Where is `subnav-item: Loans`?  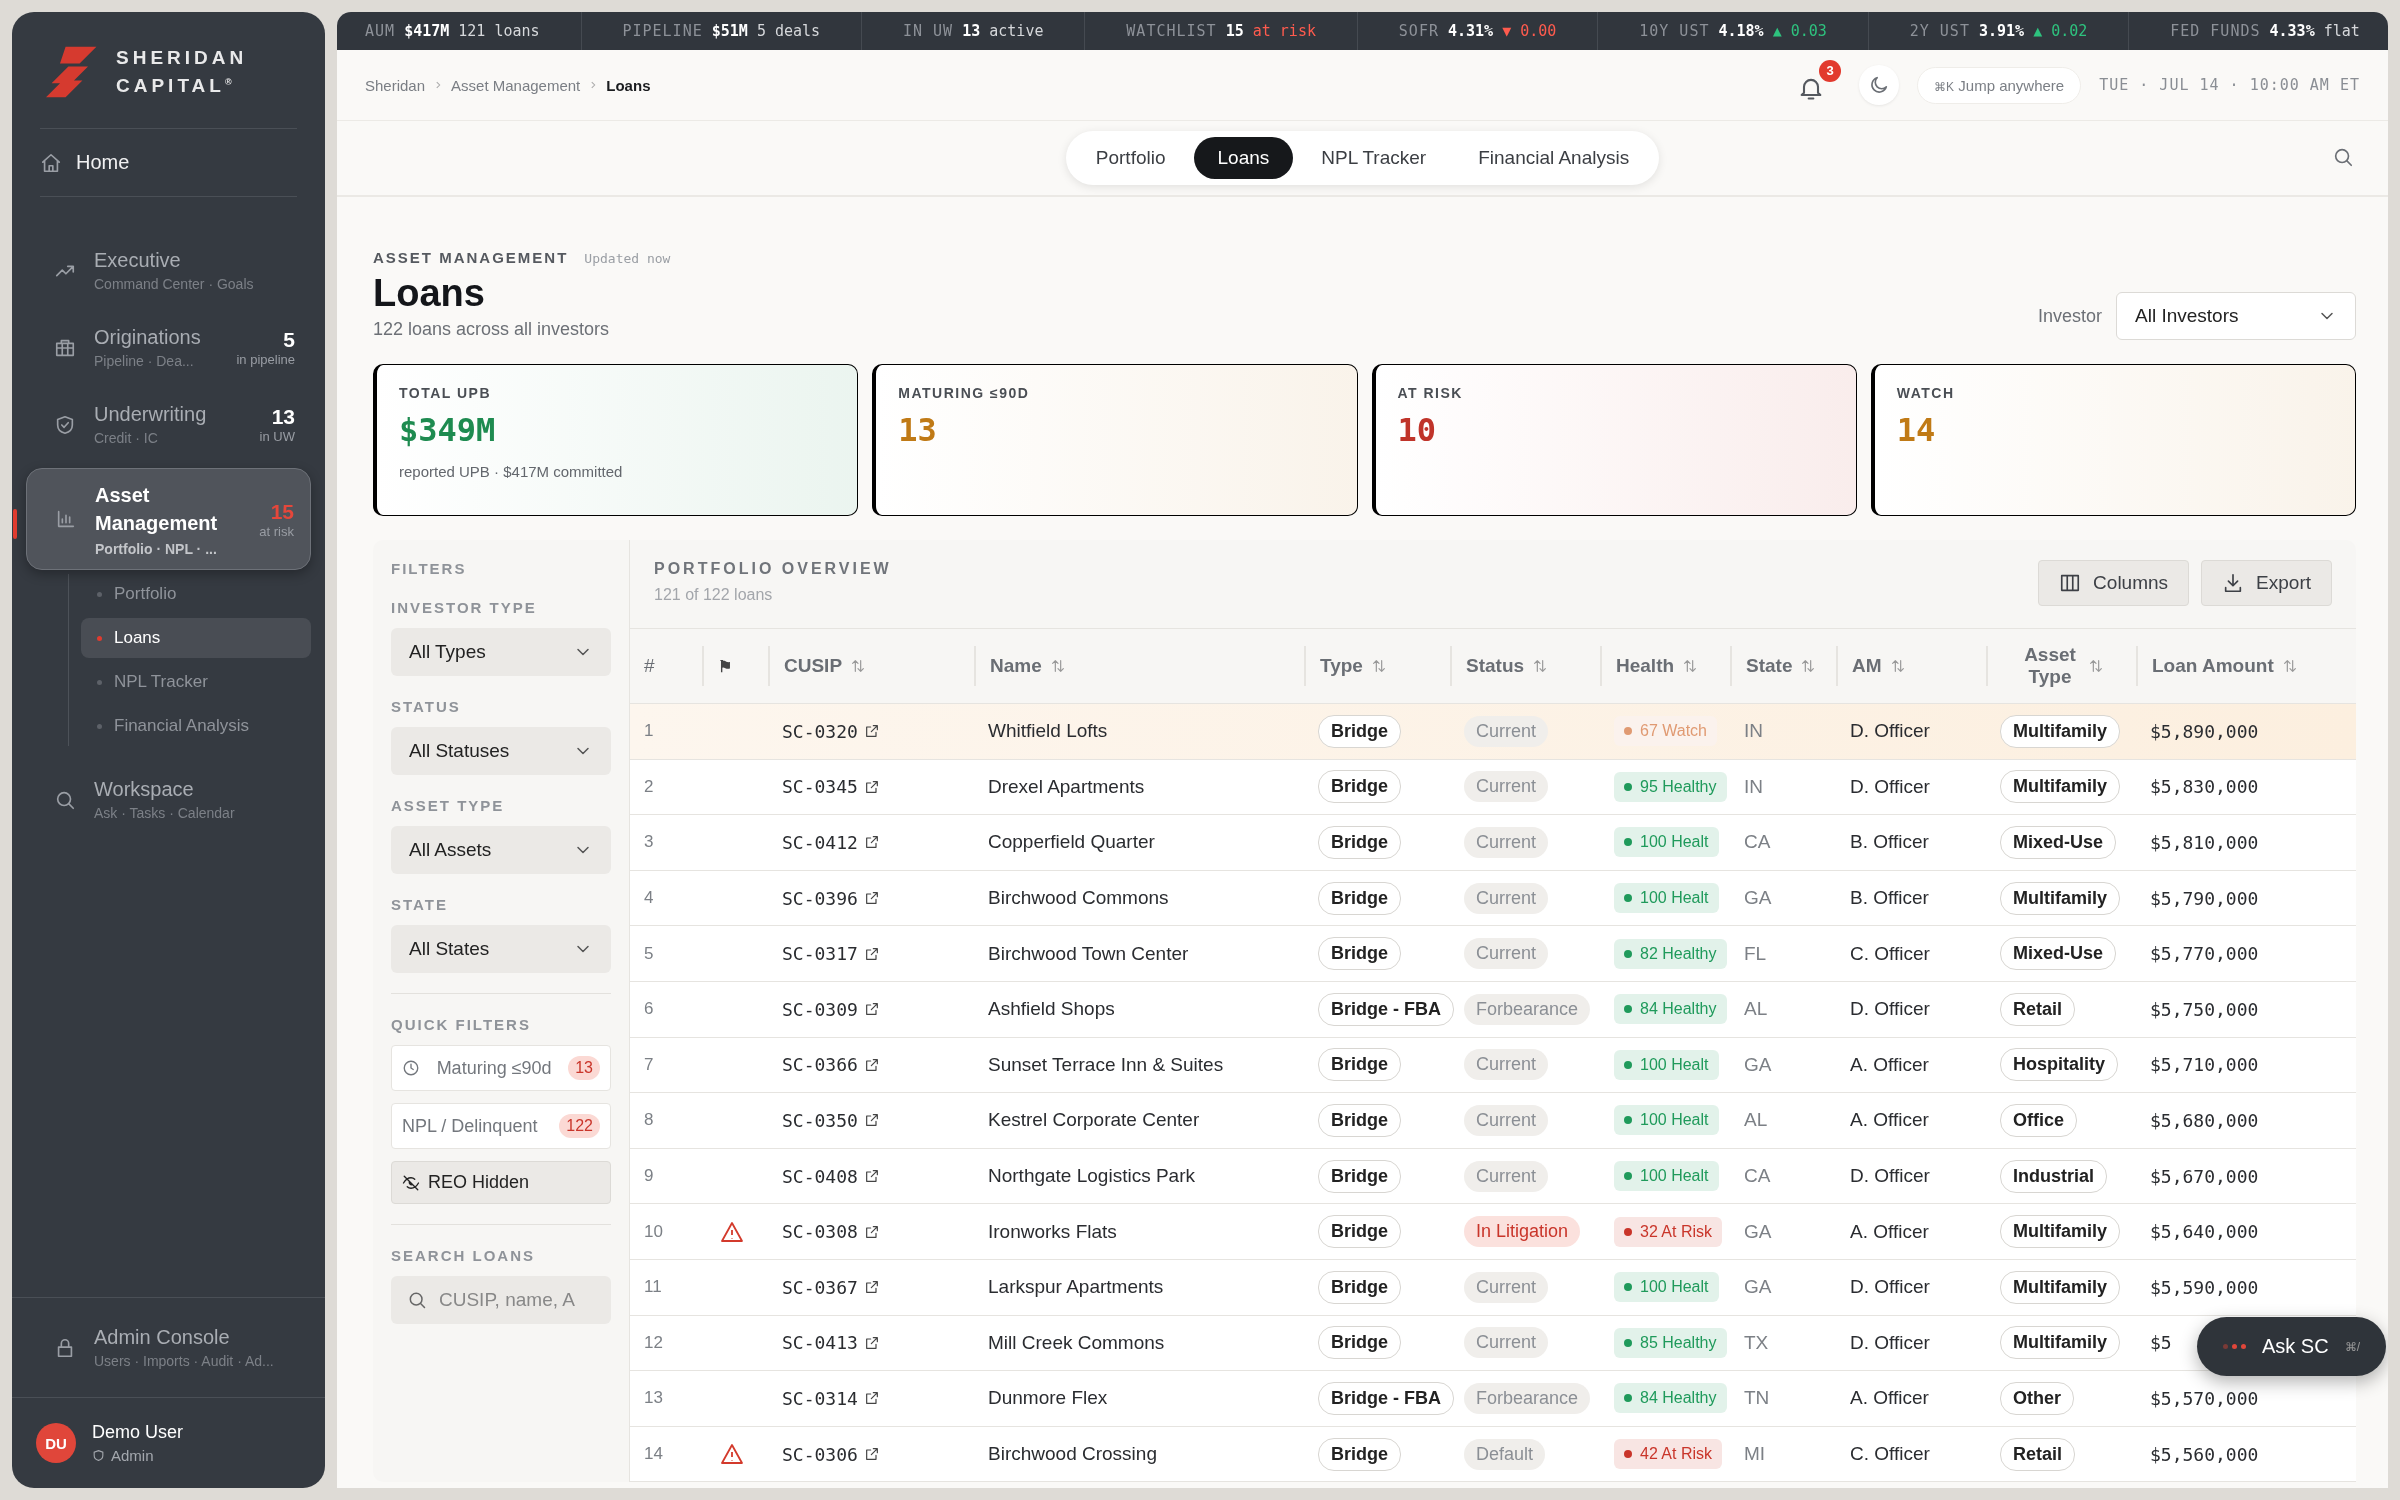
subnav-item: Loans is located at coordinates (196, 638).